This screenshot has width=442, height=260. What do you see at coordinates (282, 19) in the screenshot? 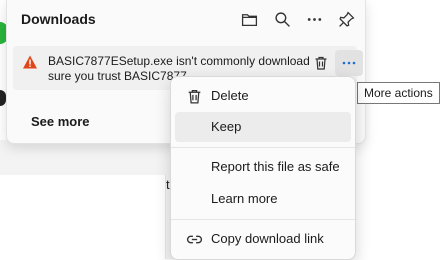
I see `search-icon` at bounding box center [282, 19].